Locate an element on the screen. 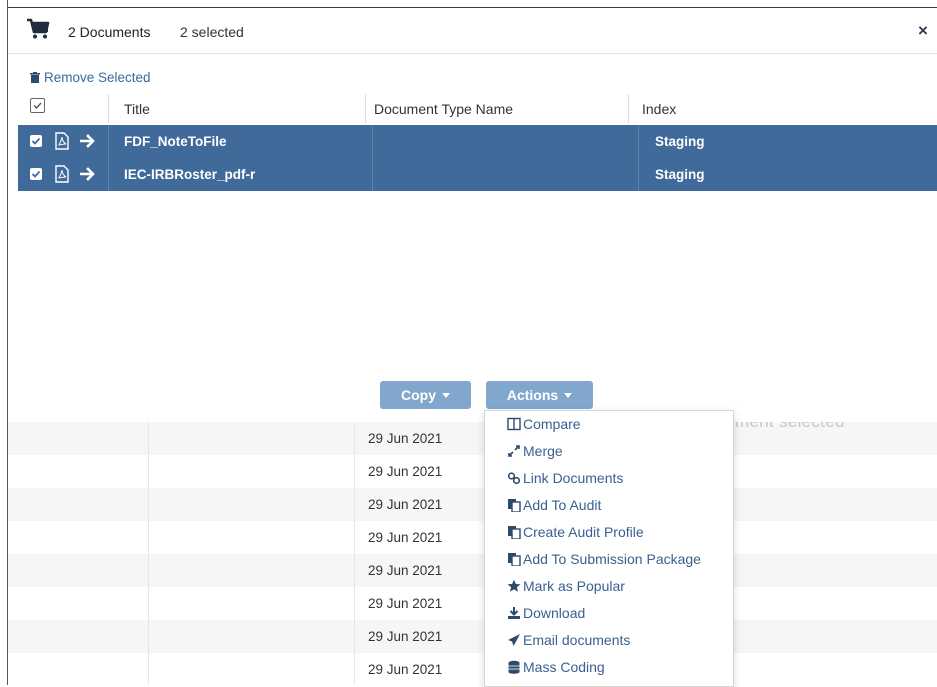 The width and height of the screenshot is (937, 687). menu-item-create-audit-profile: Create Audit Profile is located at coordinates (575, 536).